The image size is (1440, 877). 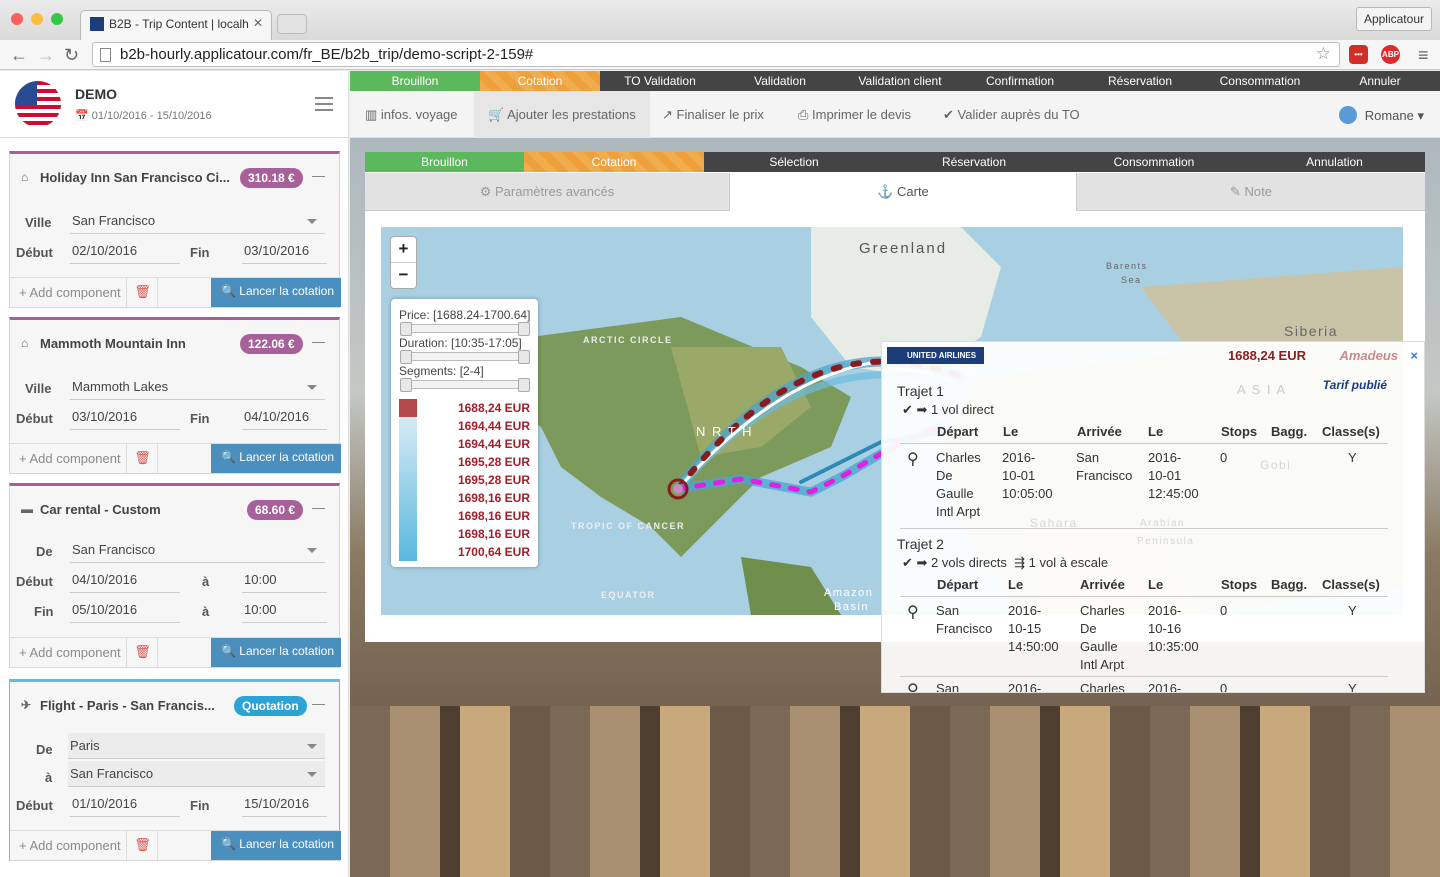 What do you see at coordinates (125, 610) in the screenshot?
I see `end-date-input: 05/10/2016` at bounding box center [125, 610].